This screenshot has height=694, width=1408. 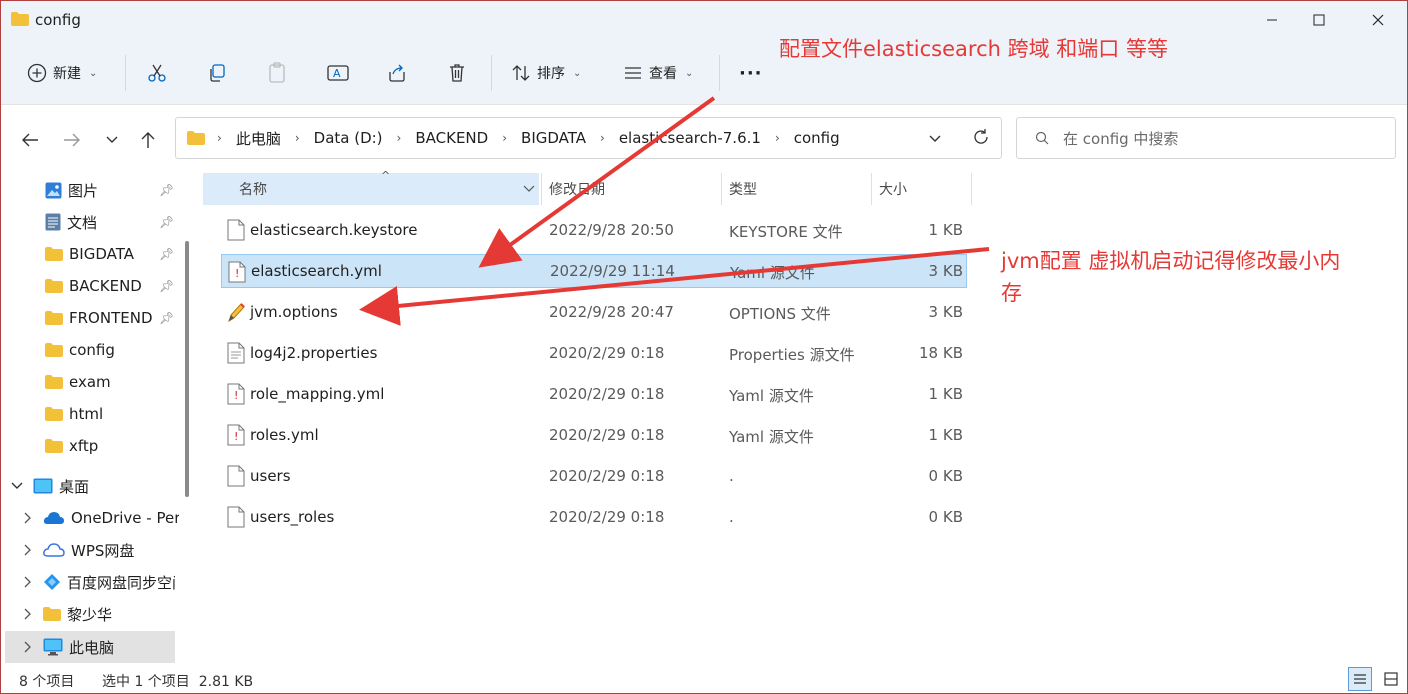 I want to click on details-view-button, so click(x=1360, y=679).